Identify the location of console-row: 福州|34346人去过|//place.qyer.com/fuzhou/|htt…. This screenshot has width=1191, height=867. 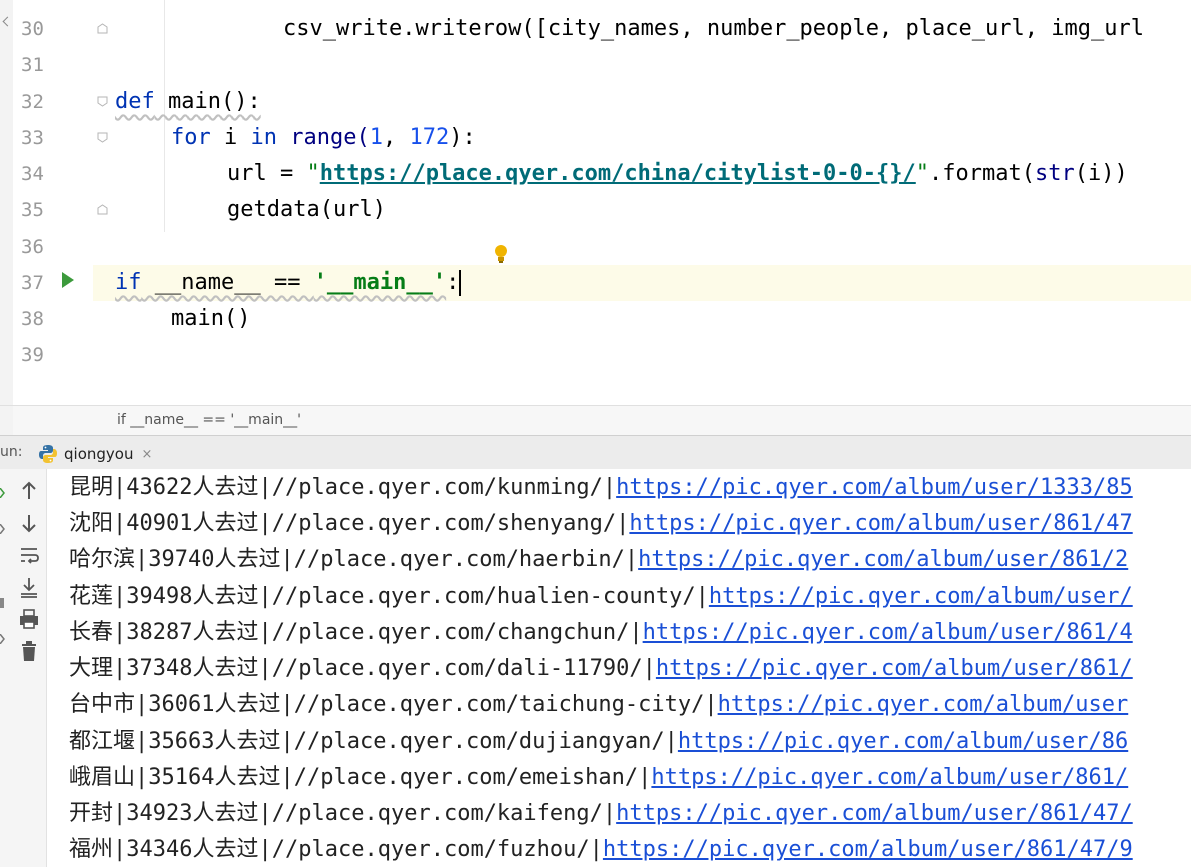
(601, 849).